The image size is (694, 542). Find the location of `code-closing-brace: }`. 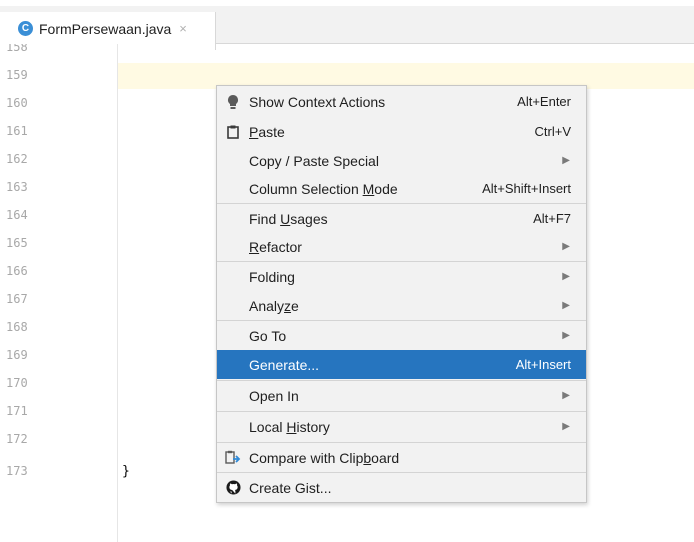

code-closing-brace: } is located at coordinates (126, 471).